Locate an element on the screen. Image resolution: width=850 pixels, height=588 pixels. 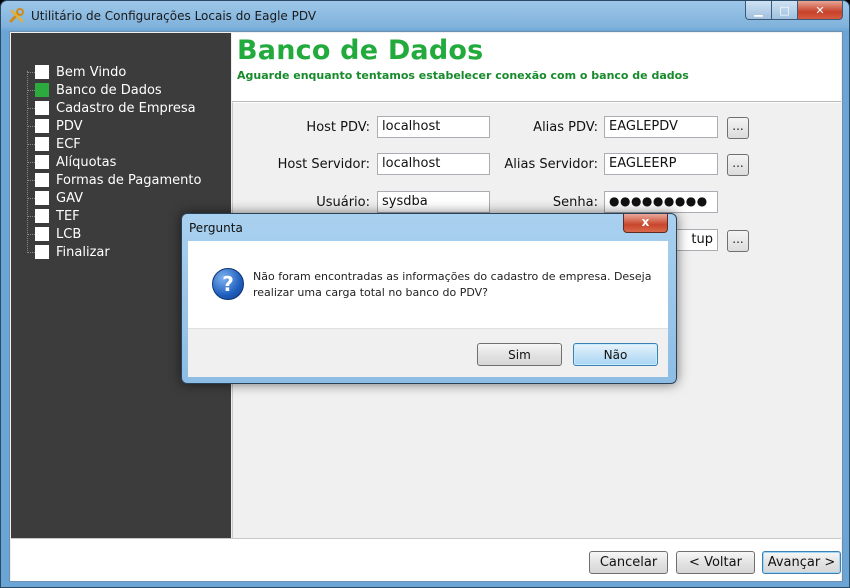
close-icon: ✕ is located at coordinates (820, 10).